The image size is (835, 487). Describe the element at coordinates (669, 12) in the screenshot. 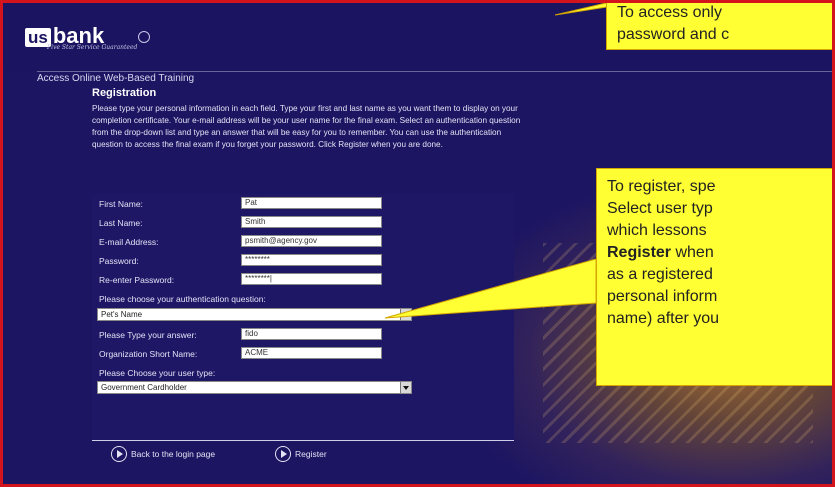

I see `top-callout-line1: To access only` at that location.